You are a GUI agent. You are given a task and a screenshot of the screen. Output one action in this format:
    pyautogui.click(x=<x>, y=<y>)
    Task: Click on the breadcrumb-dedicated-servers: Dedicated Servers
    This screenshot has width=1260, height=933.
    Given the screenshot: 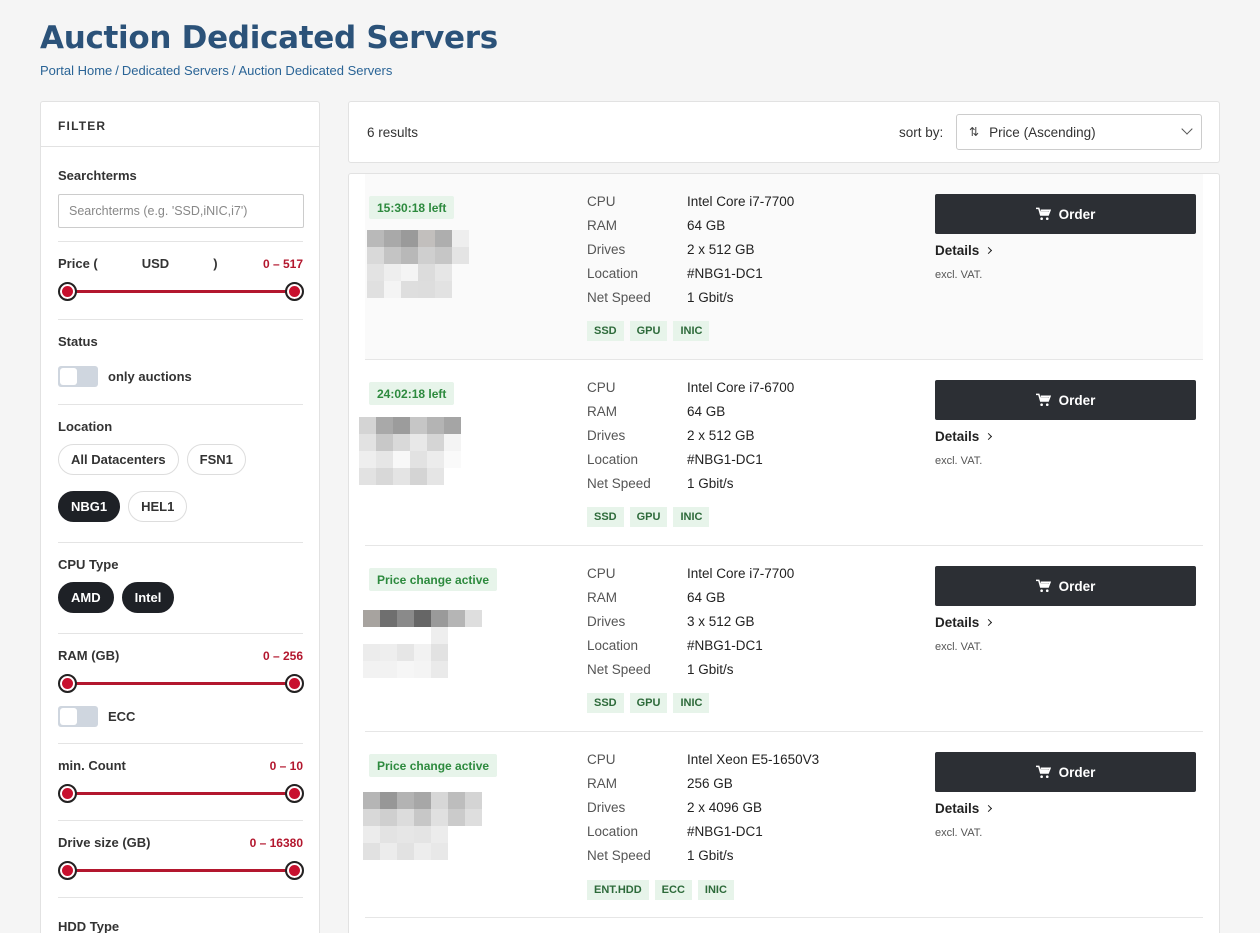 What is the action you would take?
    pyautogui.click(x=175, y=70)
    